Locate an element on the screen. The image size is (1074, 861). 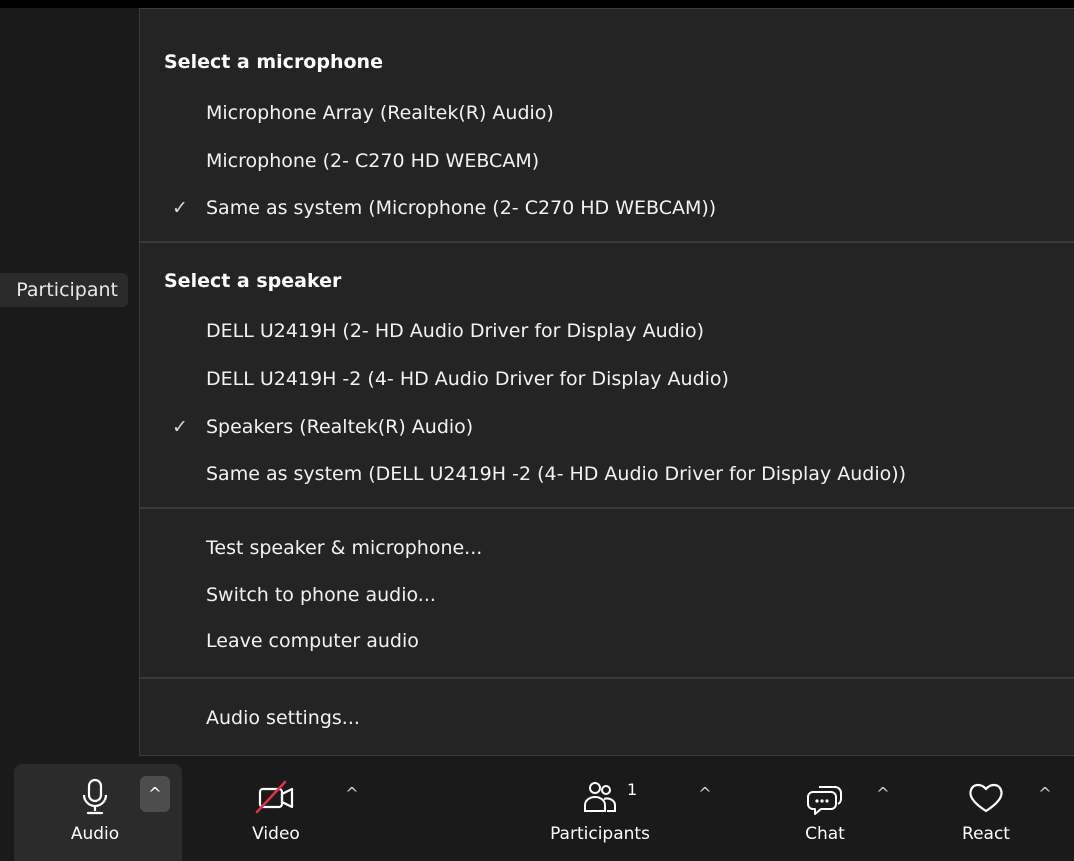
microphone-option-label: Microphone Array (Realtek(R) Audio) is located at coordinates (380, 113).